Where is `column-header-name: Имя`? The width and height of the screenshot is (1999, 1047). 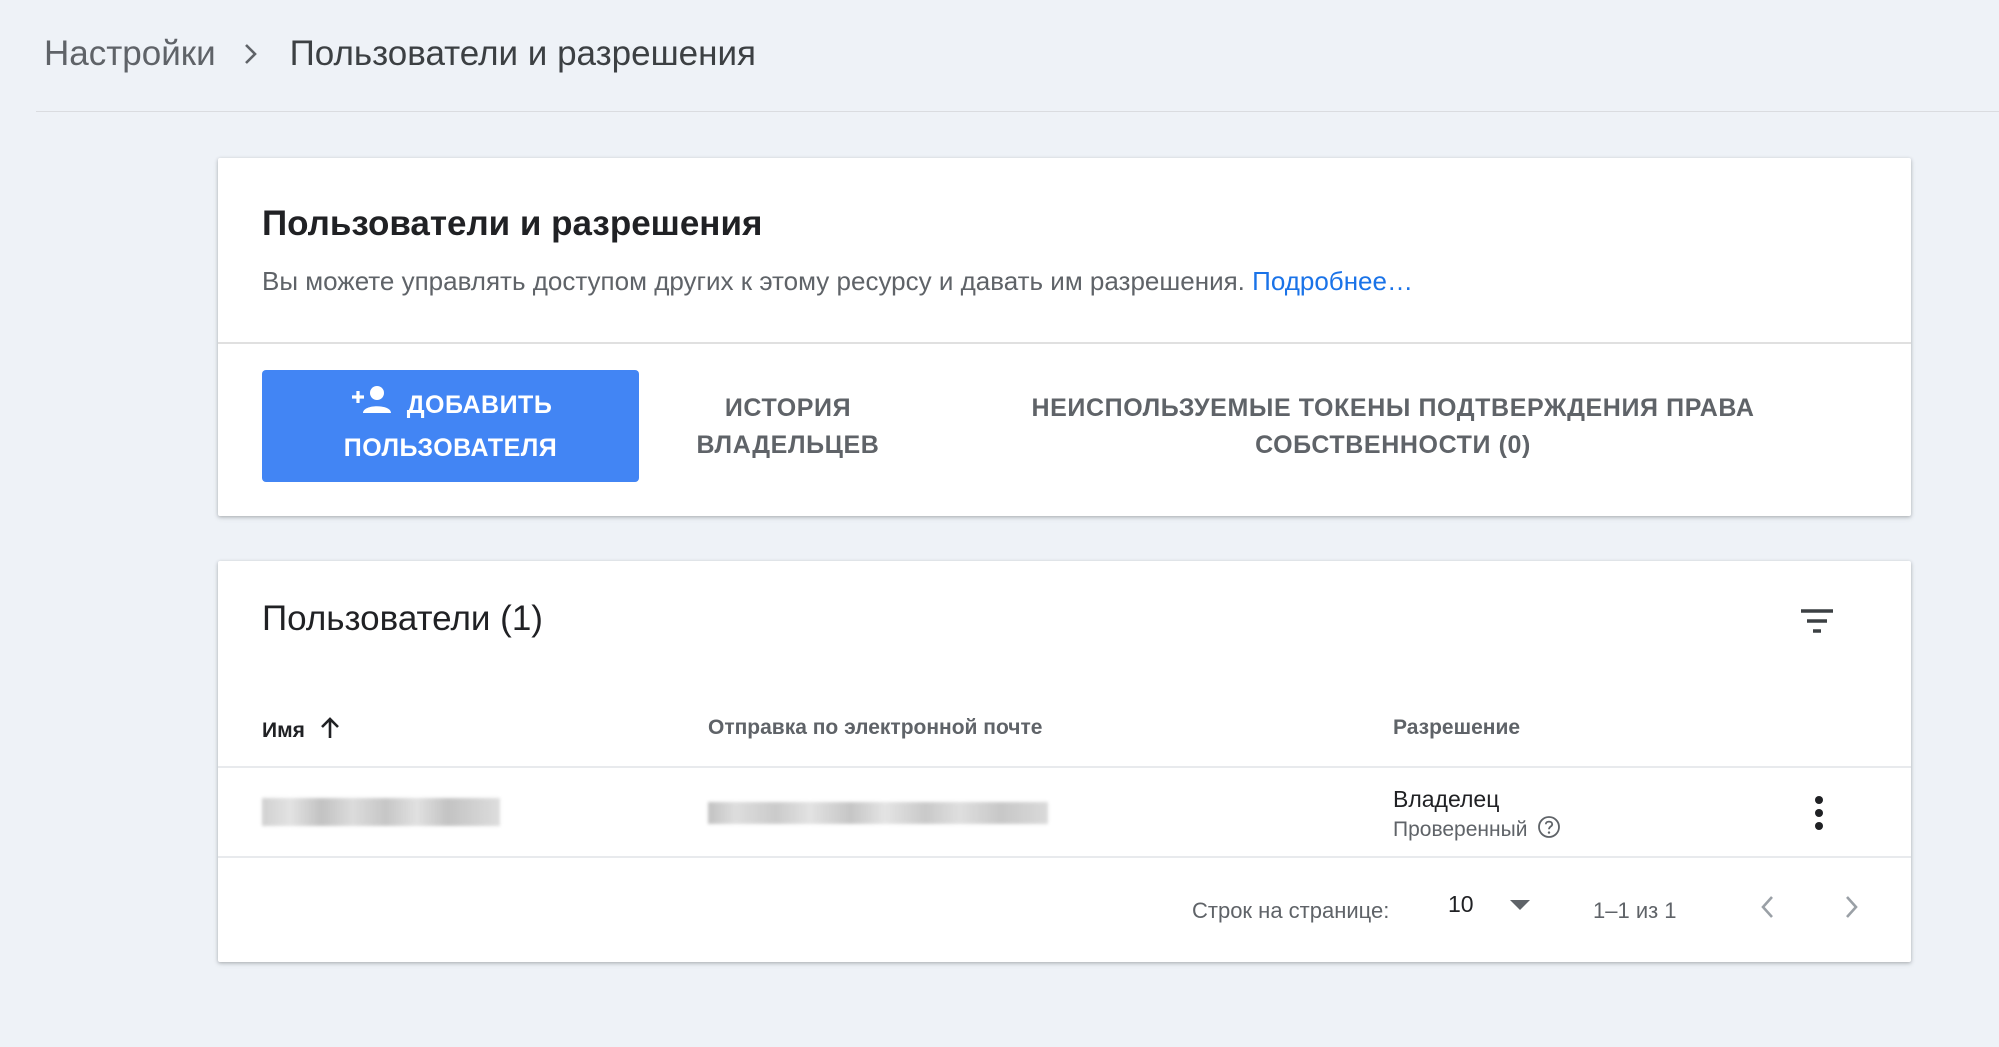
column-header-name: Имя is located at coordinates (301, 731).